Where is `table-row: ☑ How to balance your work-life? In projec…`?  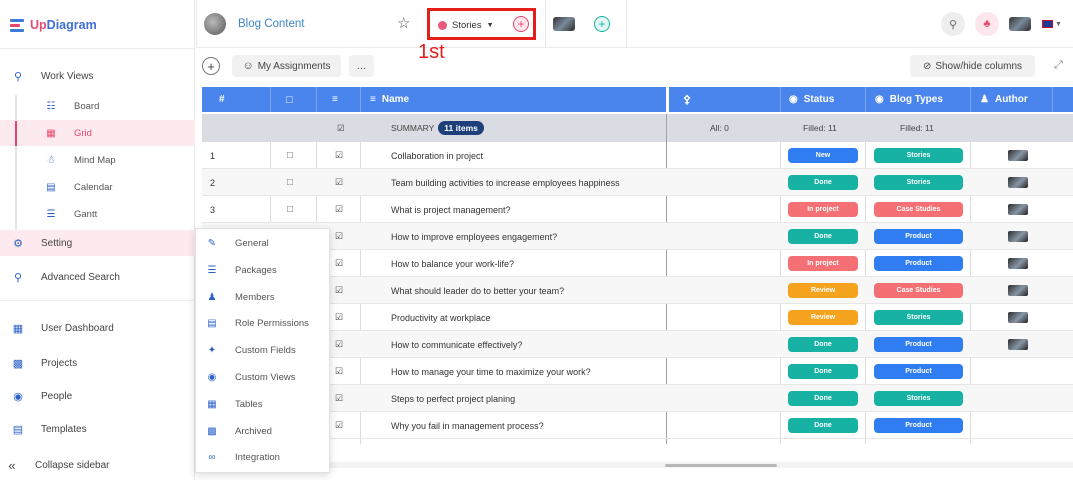
table-row: ☑ How to balance your work-life? In projec… is located at coordinates (637, 263).